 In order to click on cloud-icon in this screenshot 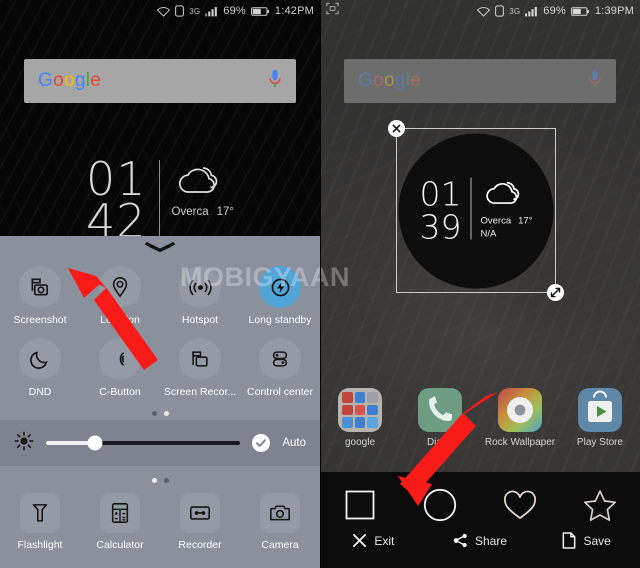, I will do `click(504, 196)`.